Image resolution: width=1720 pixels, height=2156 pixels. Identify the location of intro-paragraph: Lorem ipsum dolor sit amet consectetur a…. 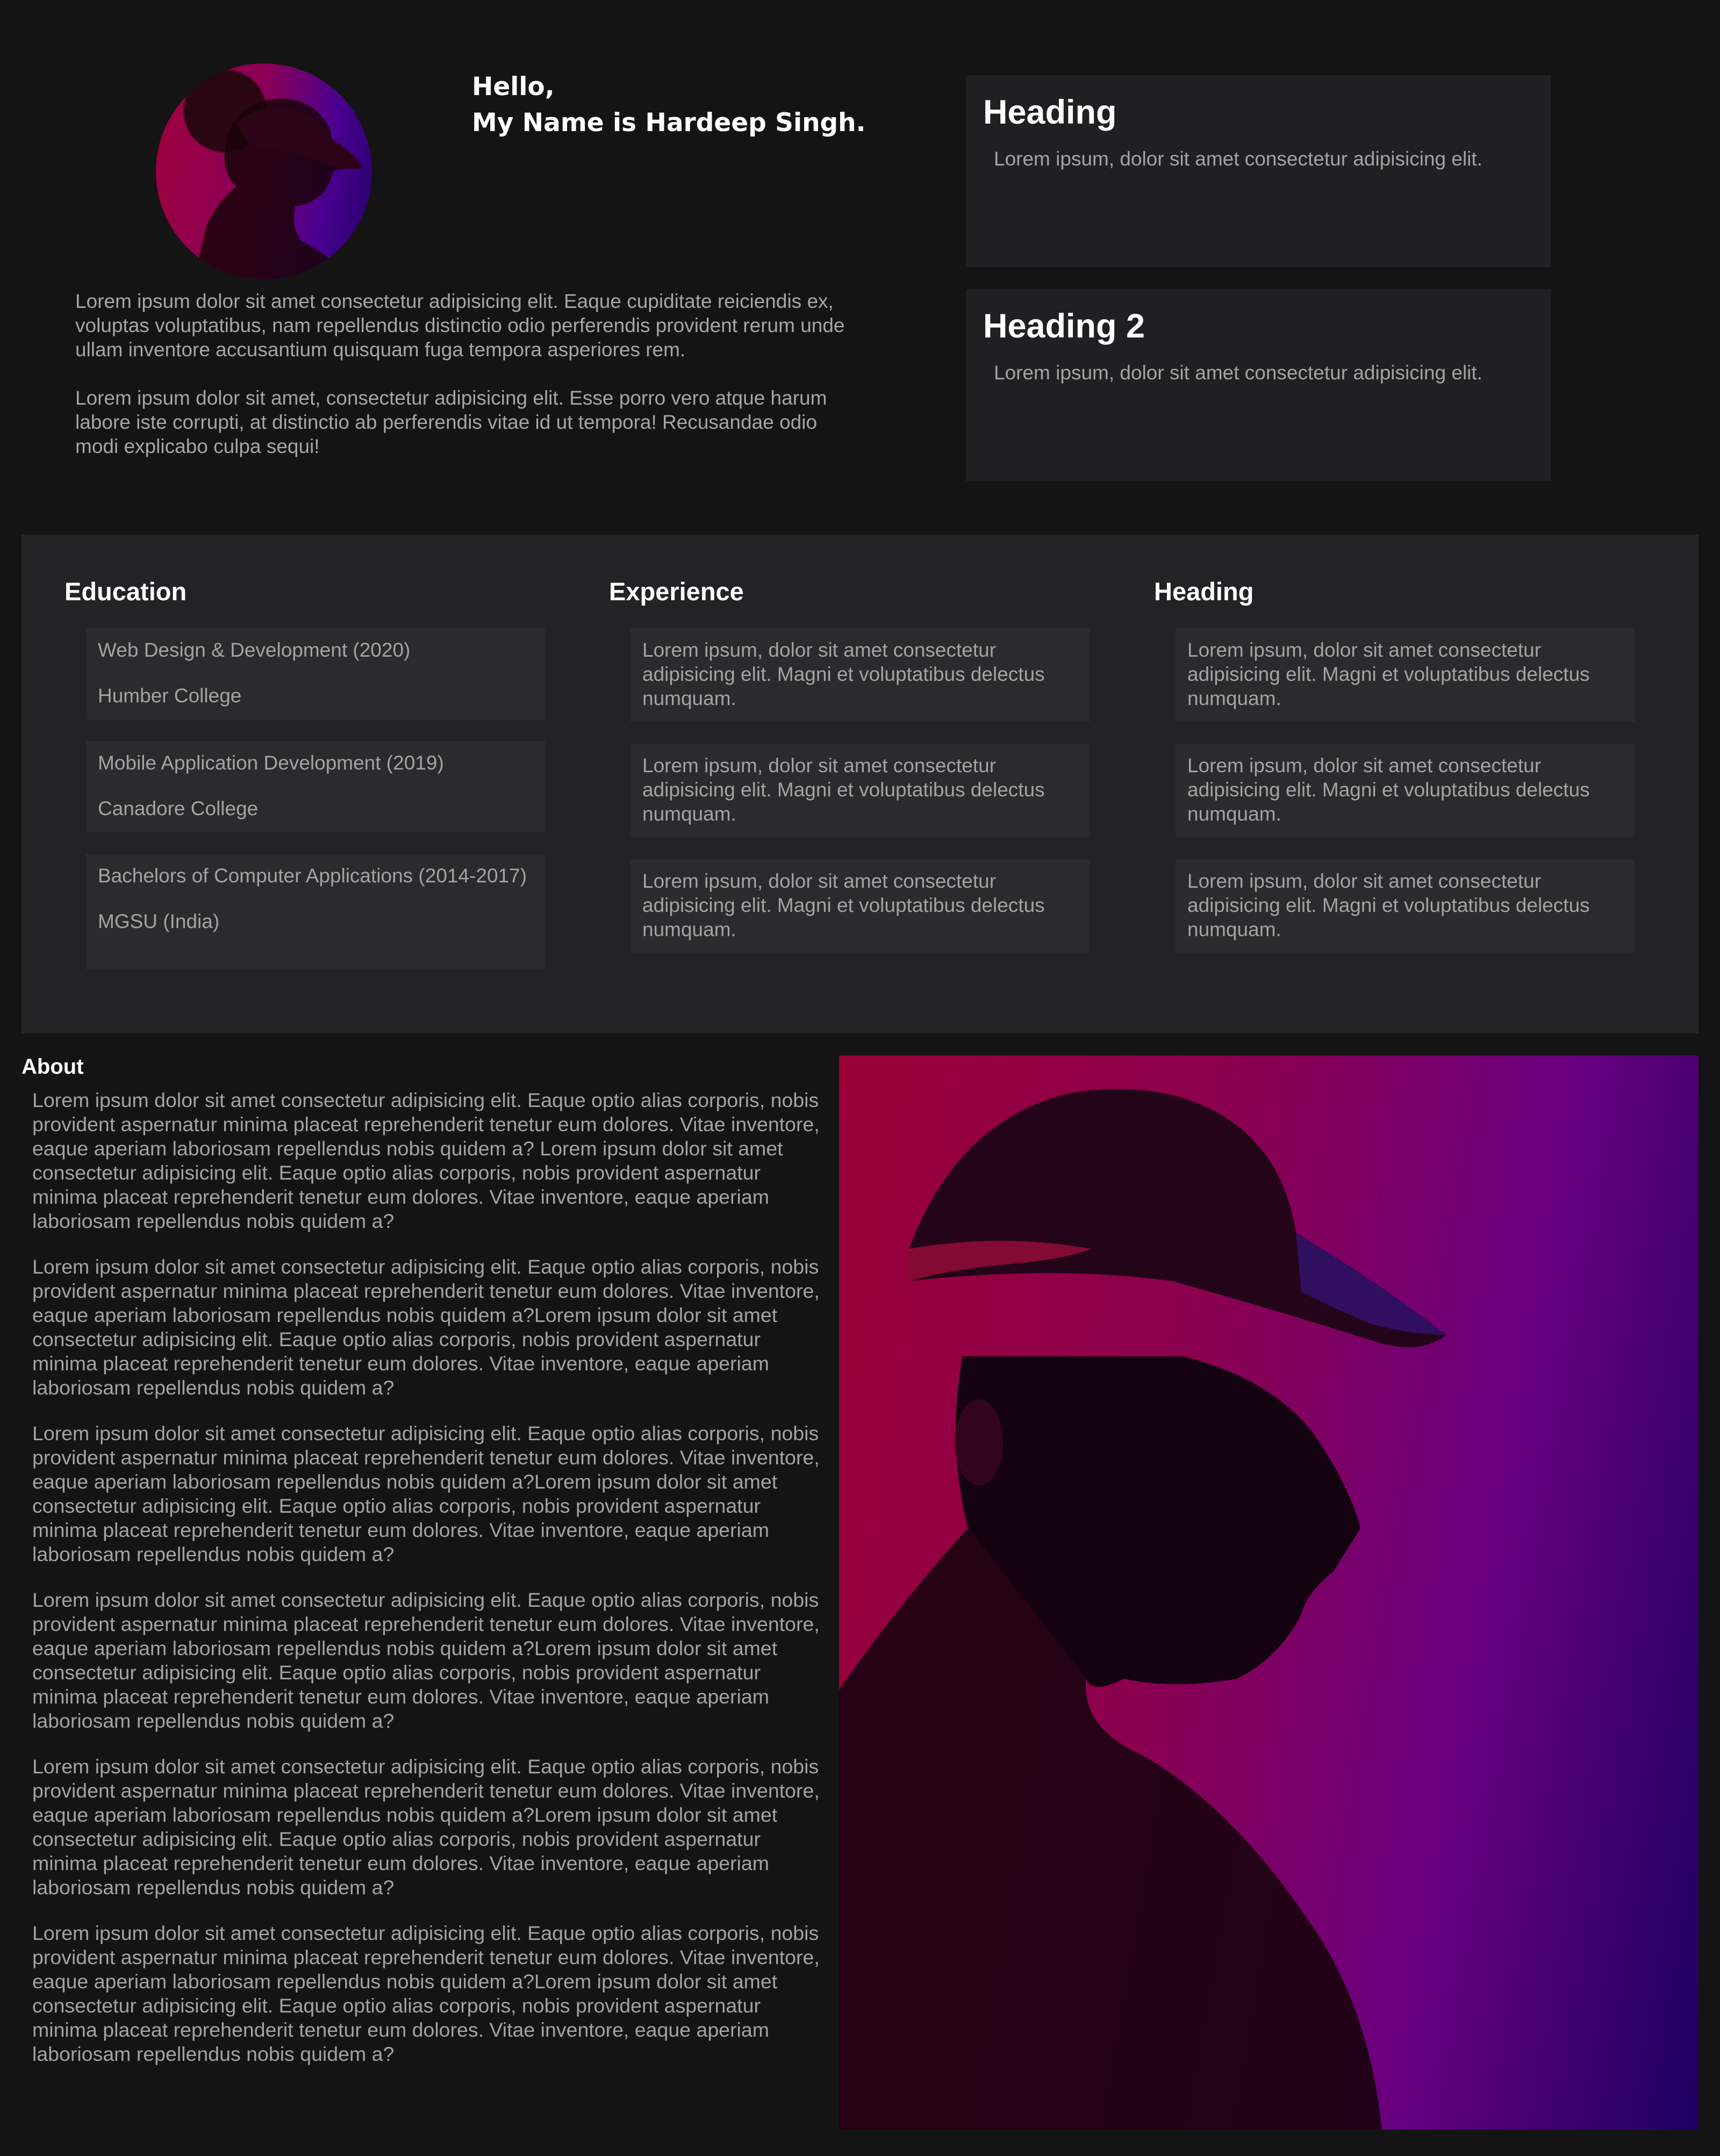
(460, 325).